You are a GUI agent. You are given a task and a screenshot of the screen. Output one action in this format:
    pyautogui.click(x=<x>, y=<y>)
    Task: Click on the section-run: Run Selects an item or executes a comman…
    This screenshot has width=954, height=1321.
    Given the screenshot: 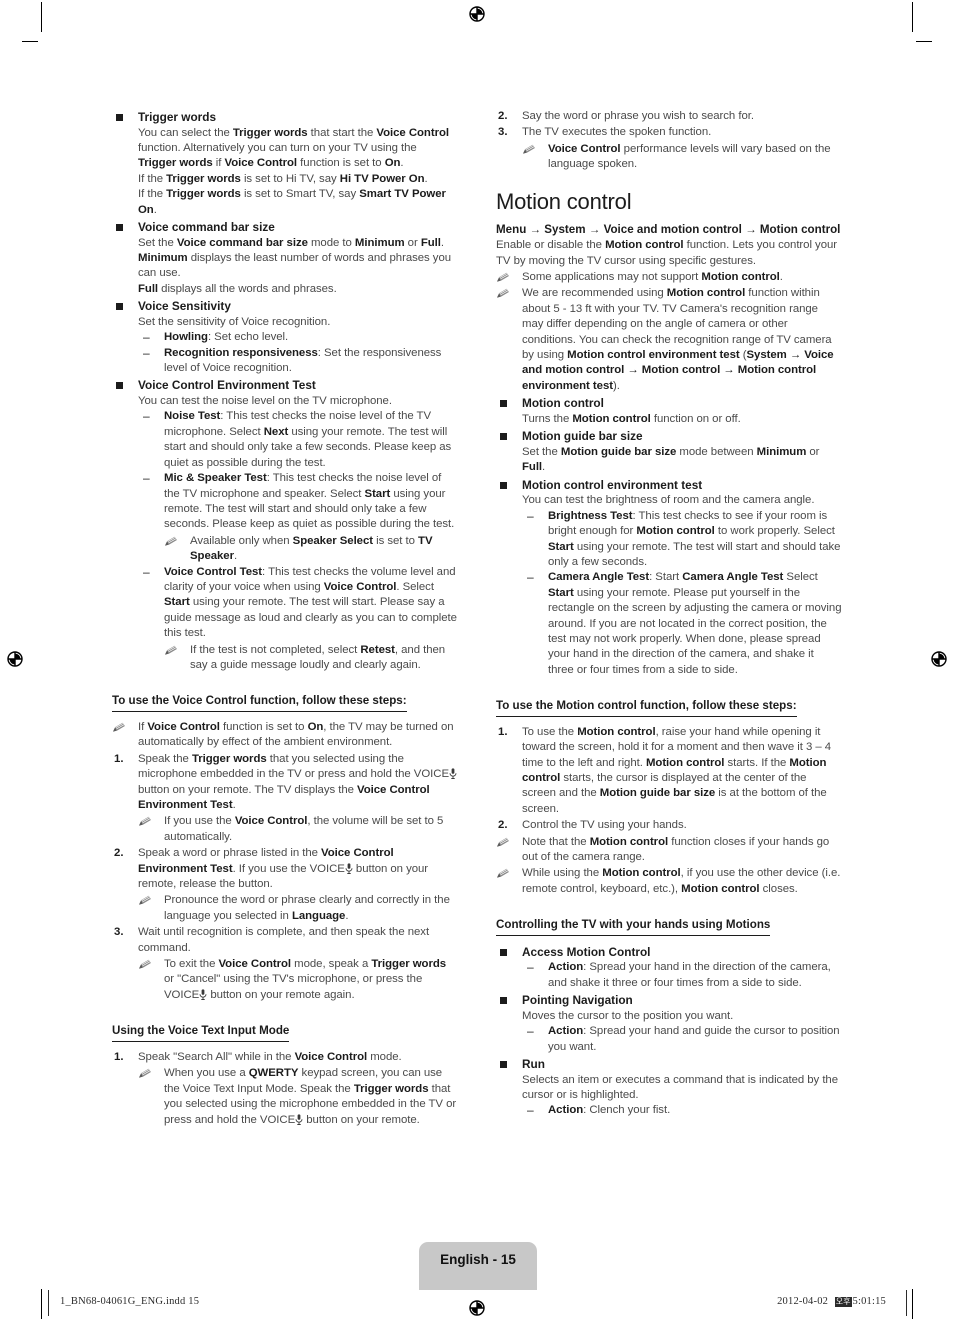 What is the action you would take?
    pyautogui.click(x=669, y=1080)
    